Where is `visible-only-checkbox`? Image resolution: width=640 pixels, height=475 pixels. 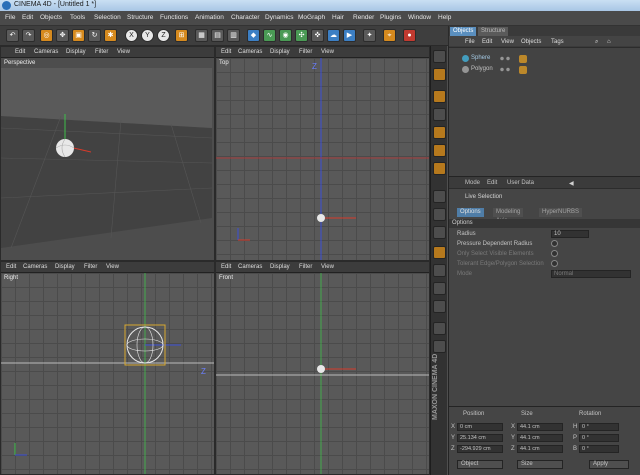
visible-only-checkbox is located at coordinates (554, 253).